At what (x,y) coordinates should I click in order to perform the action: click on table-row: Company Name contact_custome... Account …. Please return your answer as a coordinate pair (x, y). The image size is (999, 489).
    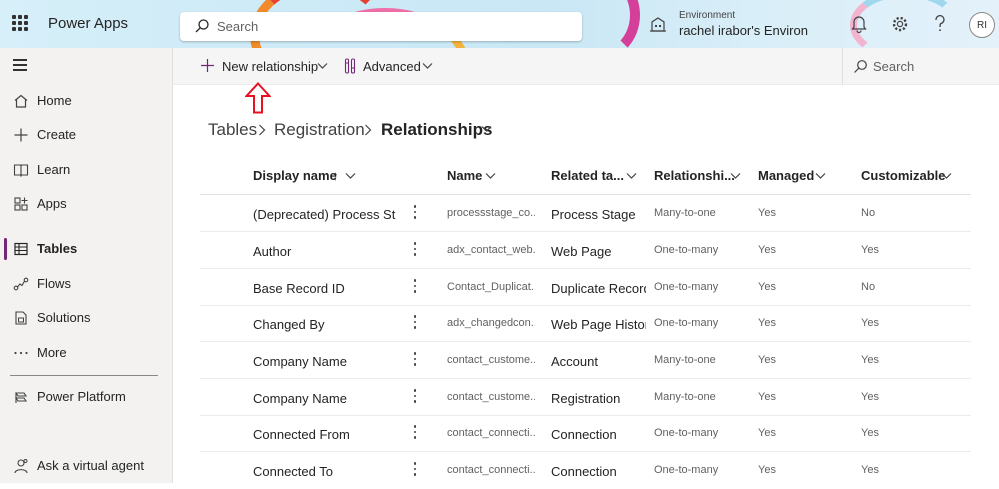
    Looking at the image, I should click on (585, 360).